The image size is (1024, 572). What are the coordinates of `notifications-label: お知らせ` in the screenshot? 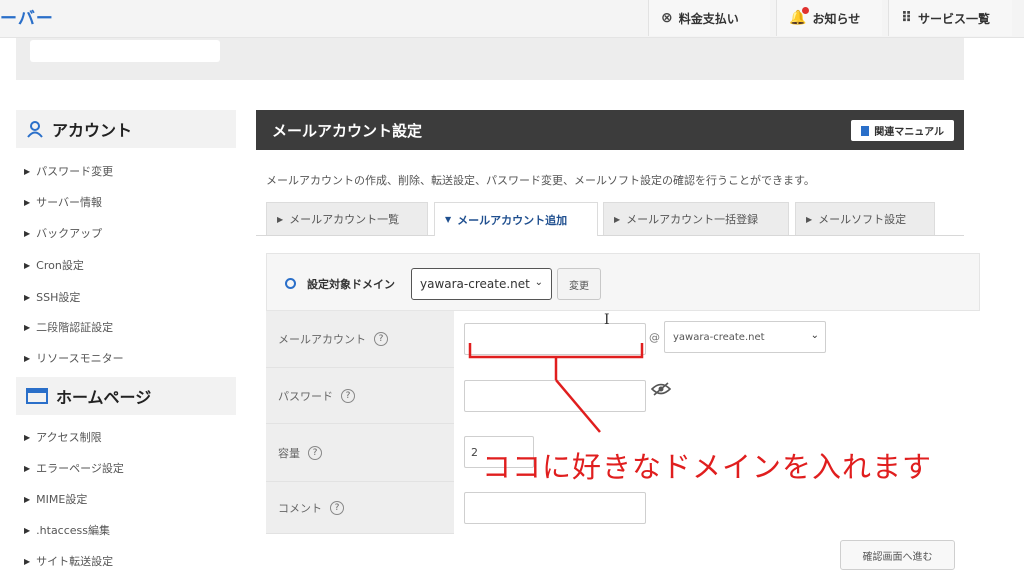 It's located at (836, 18).